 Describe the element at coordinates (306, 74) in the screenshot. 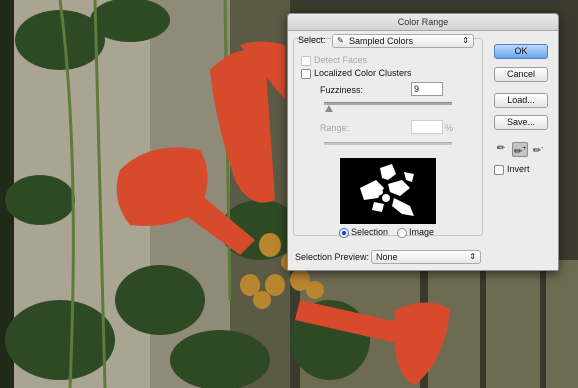

I see `localized-clusters-checkbox` at that location.